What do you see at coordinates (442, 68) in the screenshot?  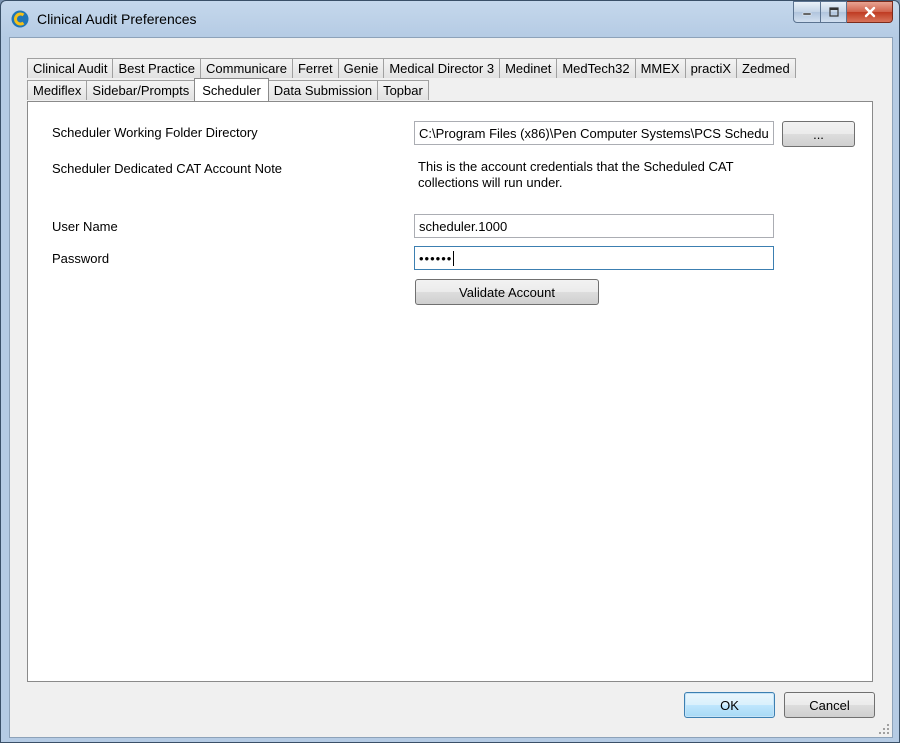 I see `tab-medical-director-3: Medical Director 3` at bounding box center [442, 68].